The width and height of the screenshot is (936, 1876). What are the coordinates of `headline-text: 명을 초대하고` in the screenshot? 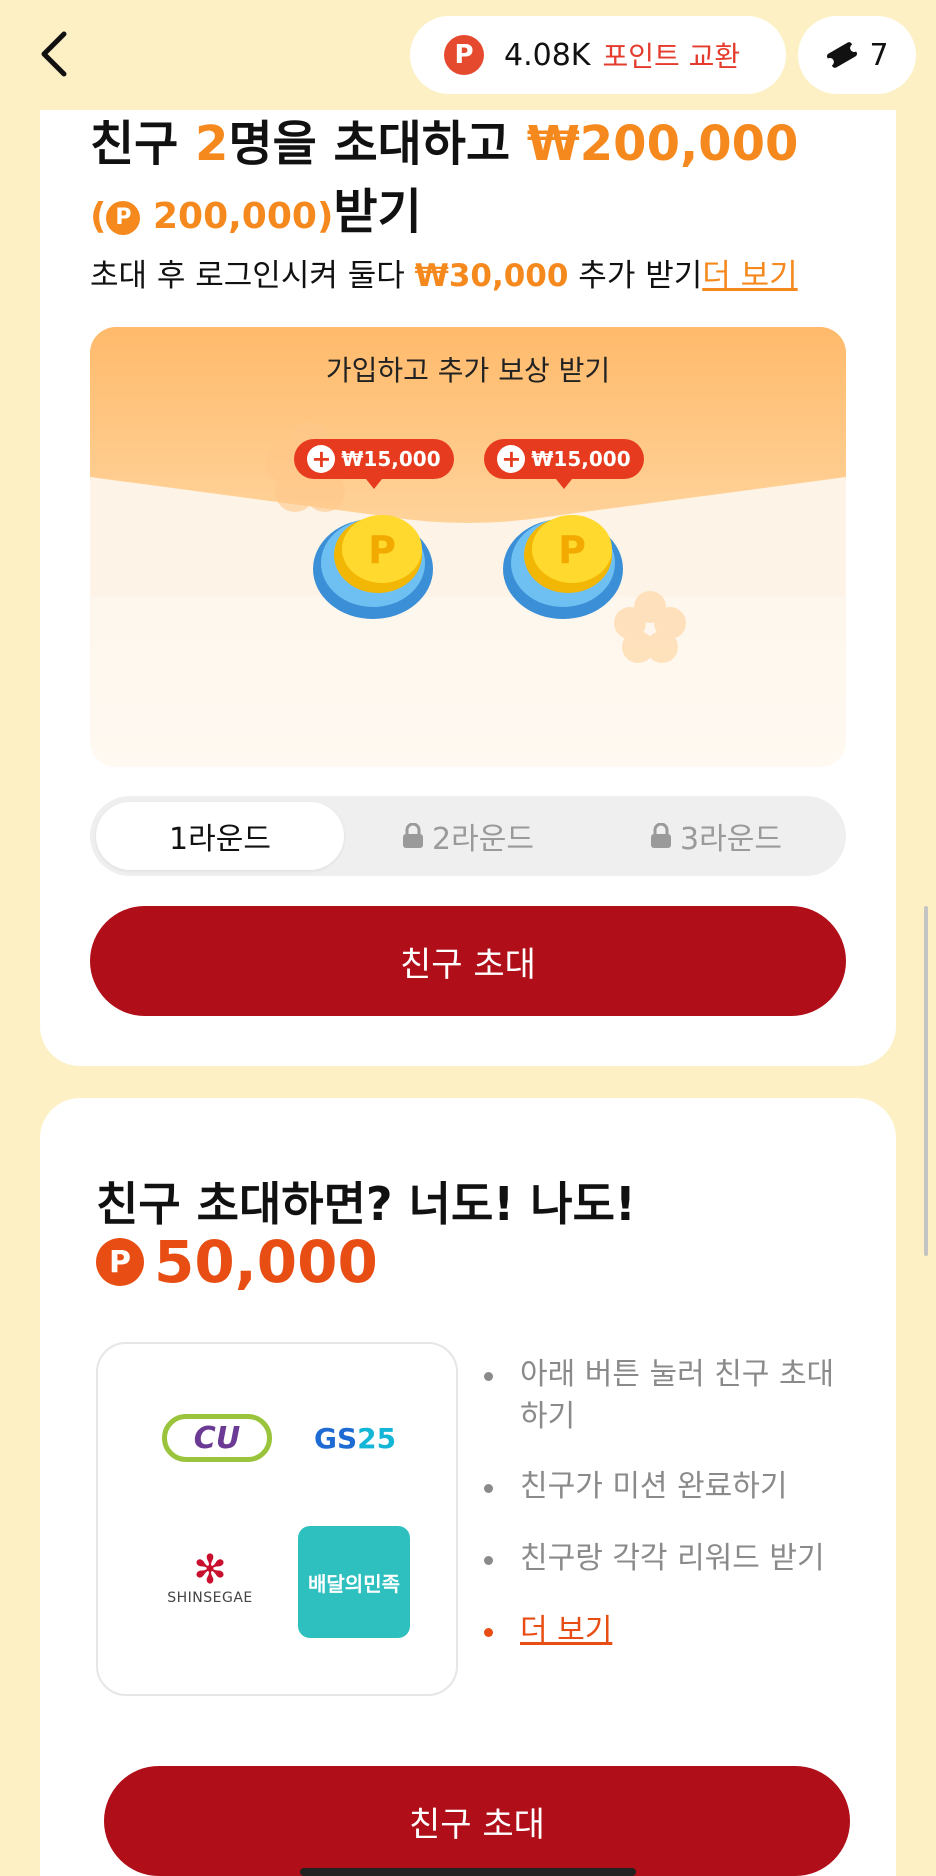 It's located at (377, 144).